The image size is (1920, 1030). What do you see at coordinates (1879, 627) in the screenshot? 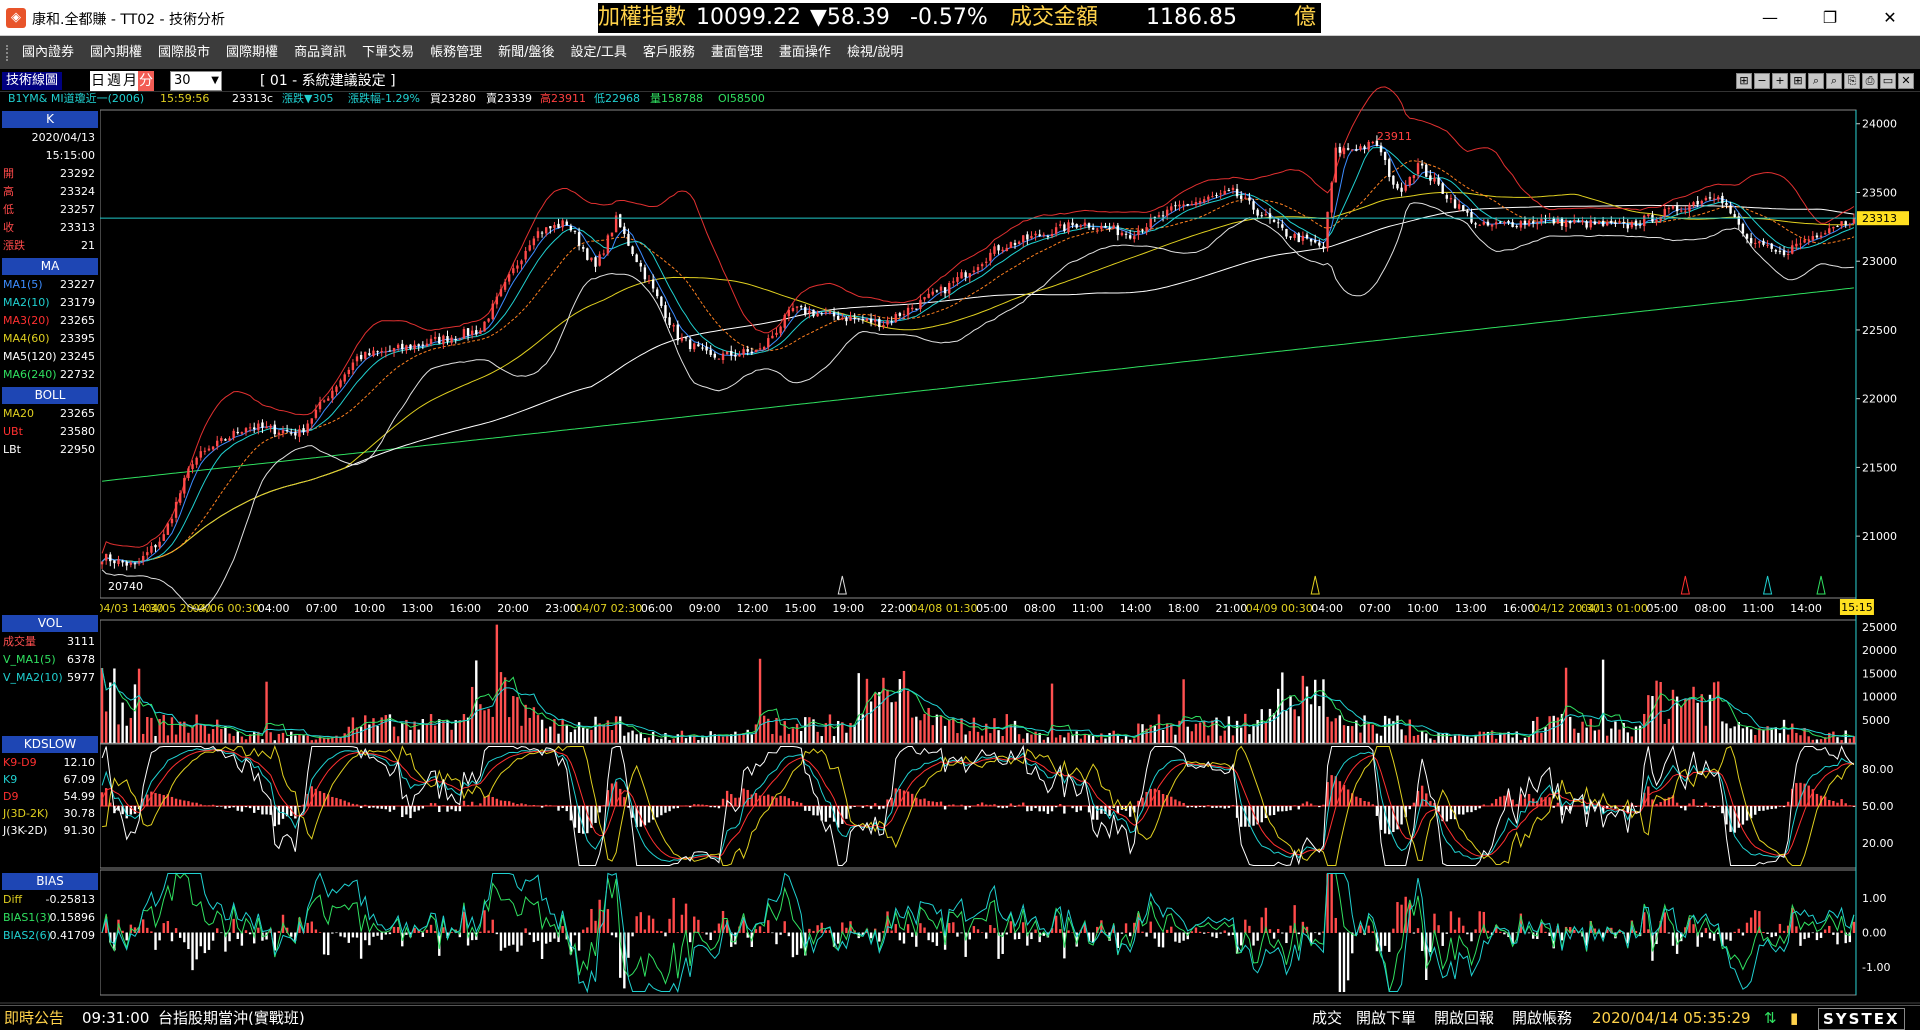
I see `vol-tick-4: 25000` at bounding box center [1879, 627].